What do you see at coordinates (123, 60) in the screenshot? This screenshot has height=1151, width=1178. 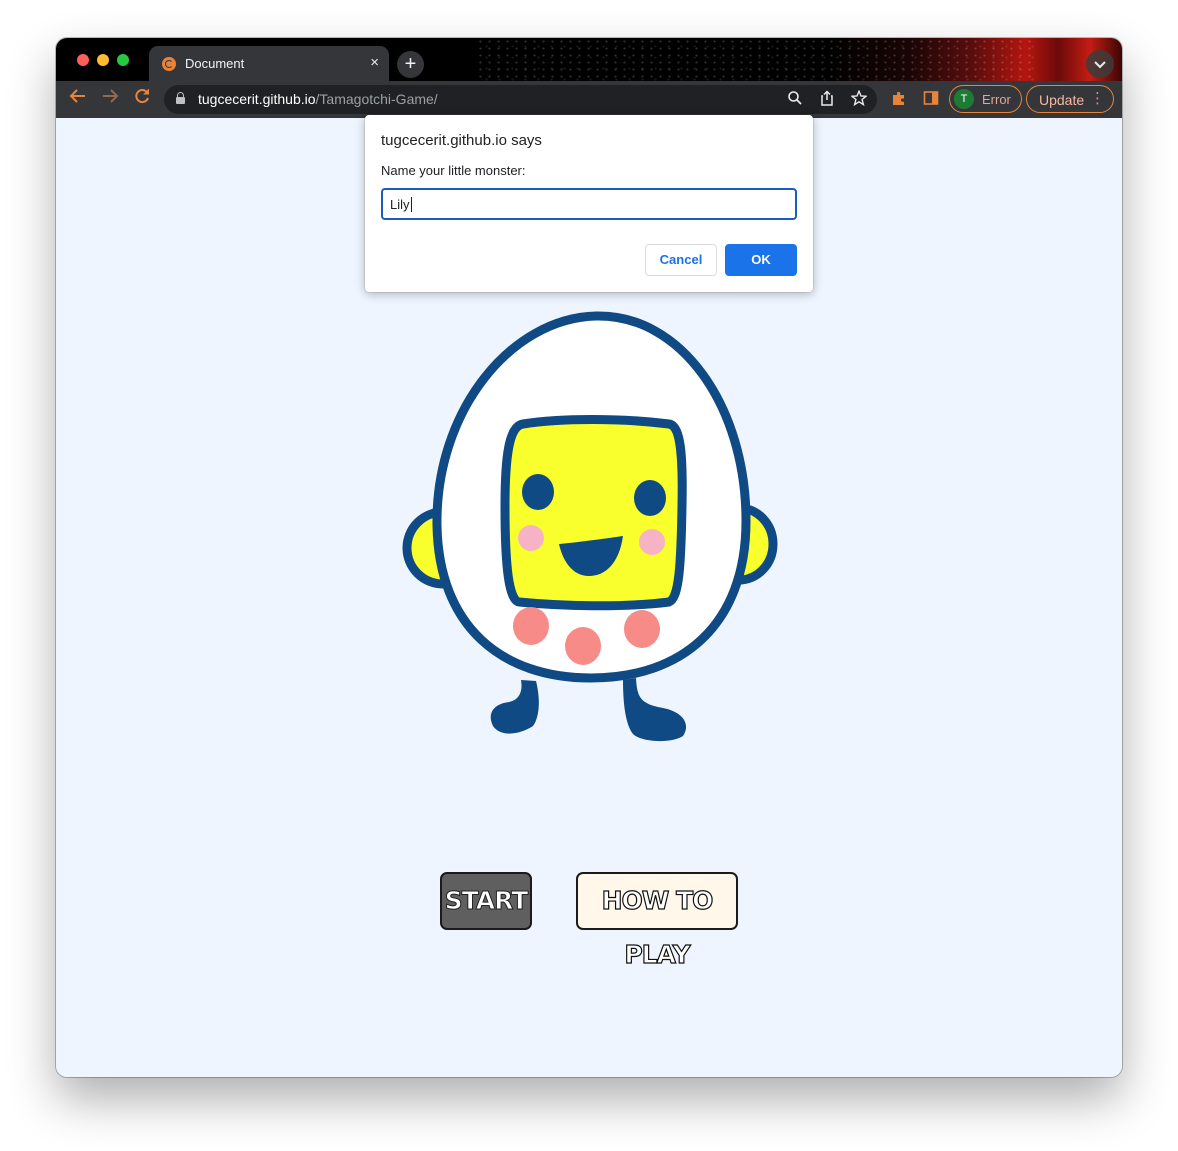 I see `zoom-window-button` at bounding box center [123, 60].